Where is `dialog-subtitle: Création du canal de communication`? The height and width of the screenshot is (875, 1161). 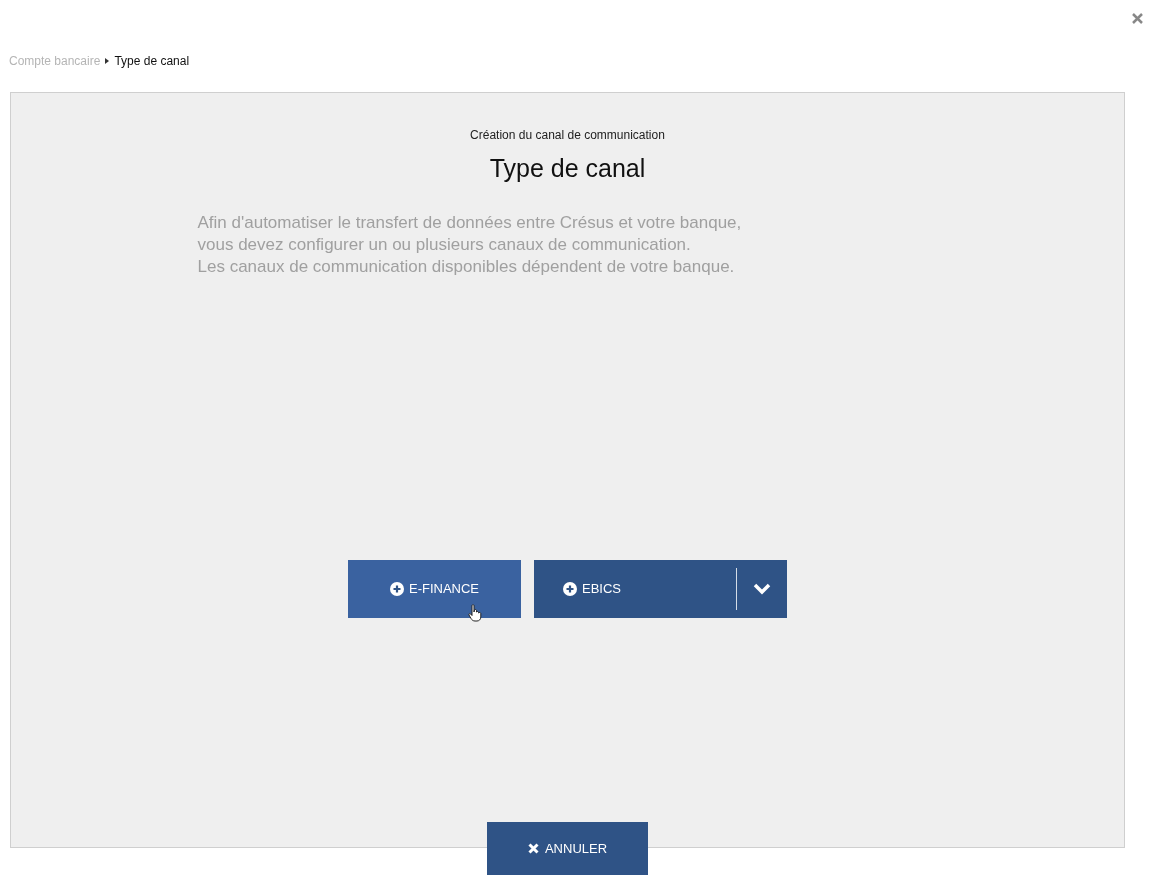 dialog-subtitle: Création du canal de communication is located at coordinates (567, 135).